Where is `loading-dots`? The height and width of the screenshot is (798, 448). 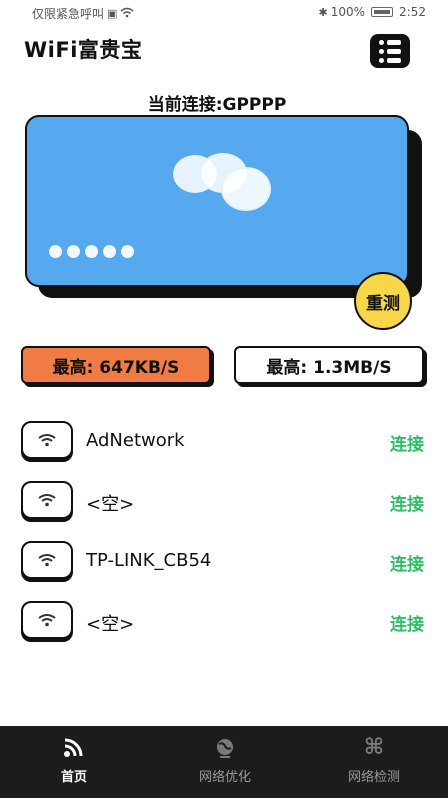
loading-dots is located at coordinates (91, 251).